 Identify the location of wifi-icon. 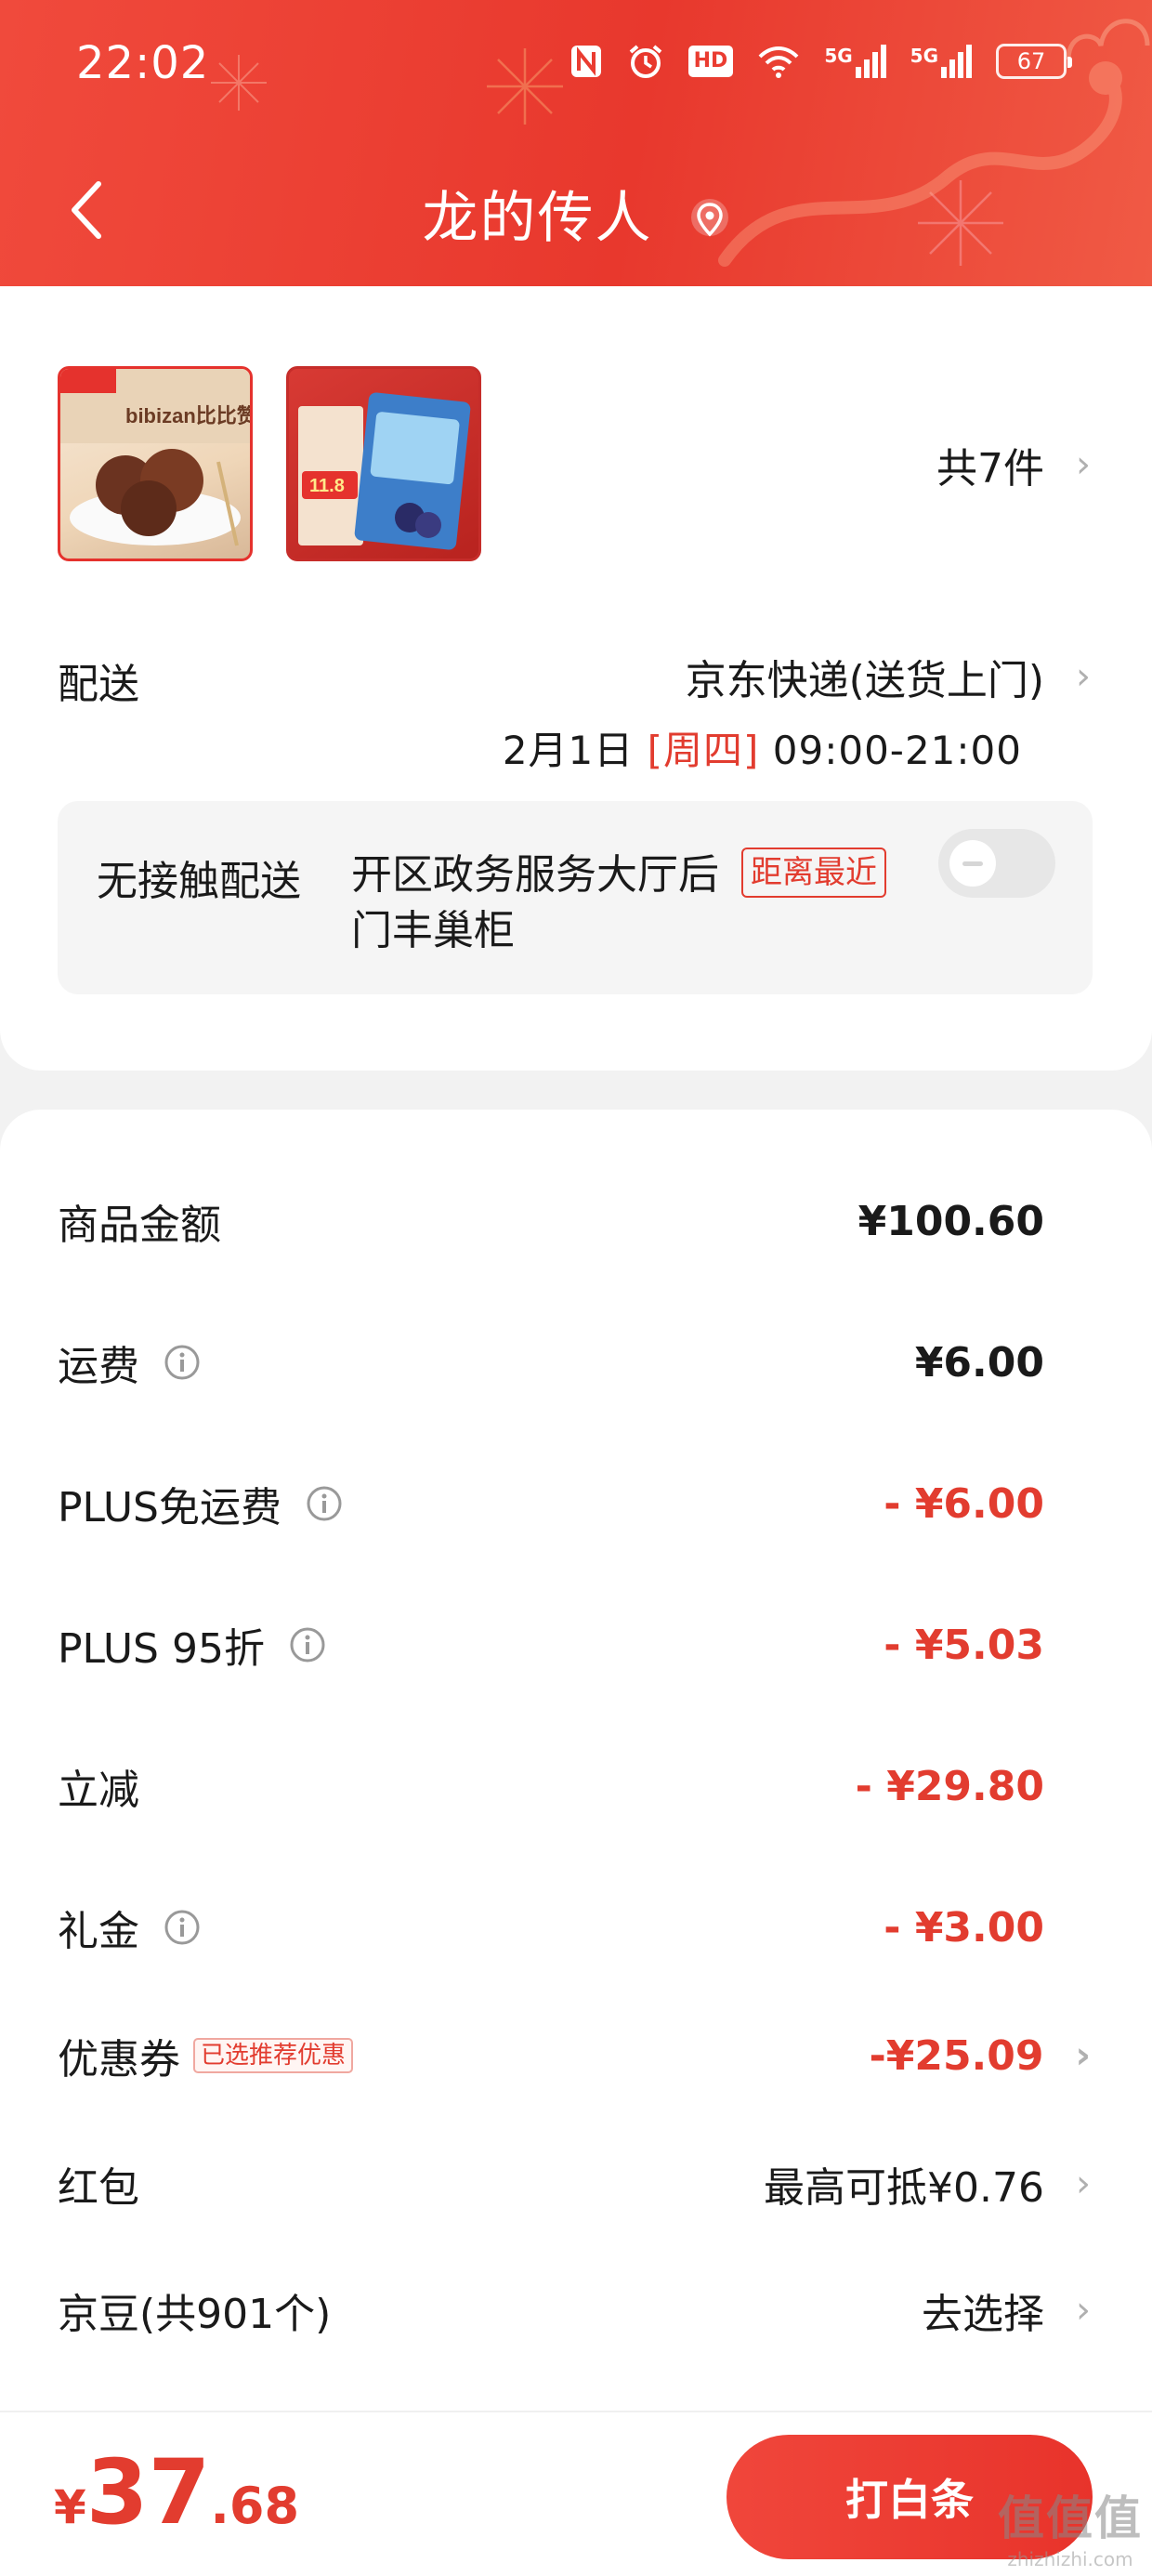
(778, 62).